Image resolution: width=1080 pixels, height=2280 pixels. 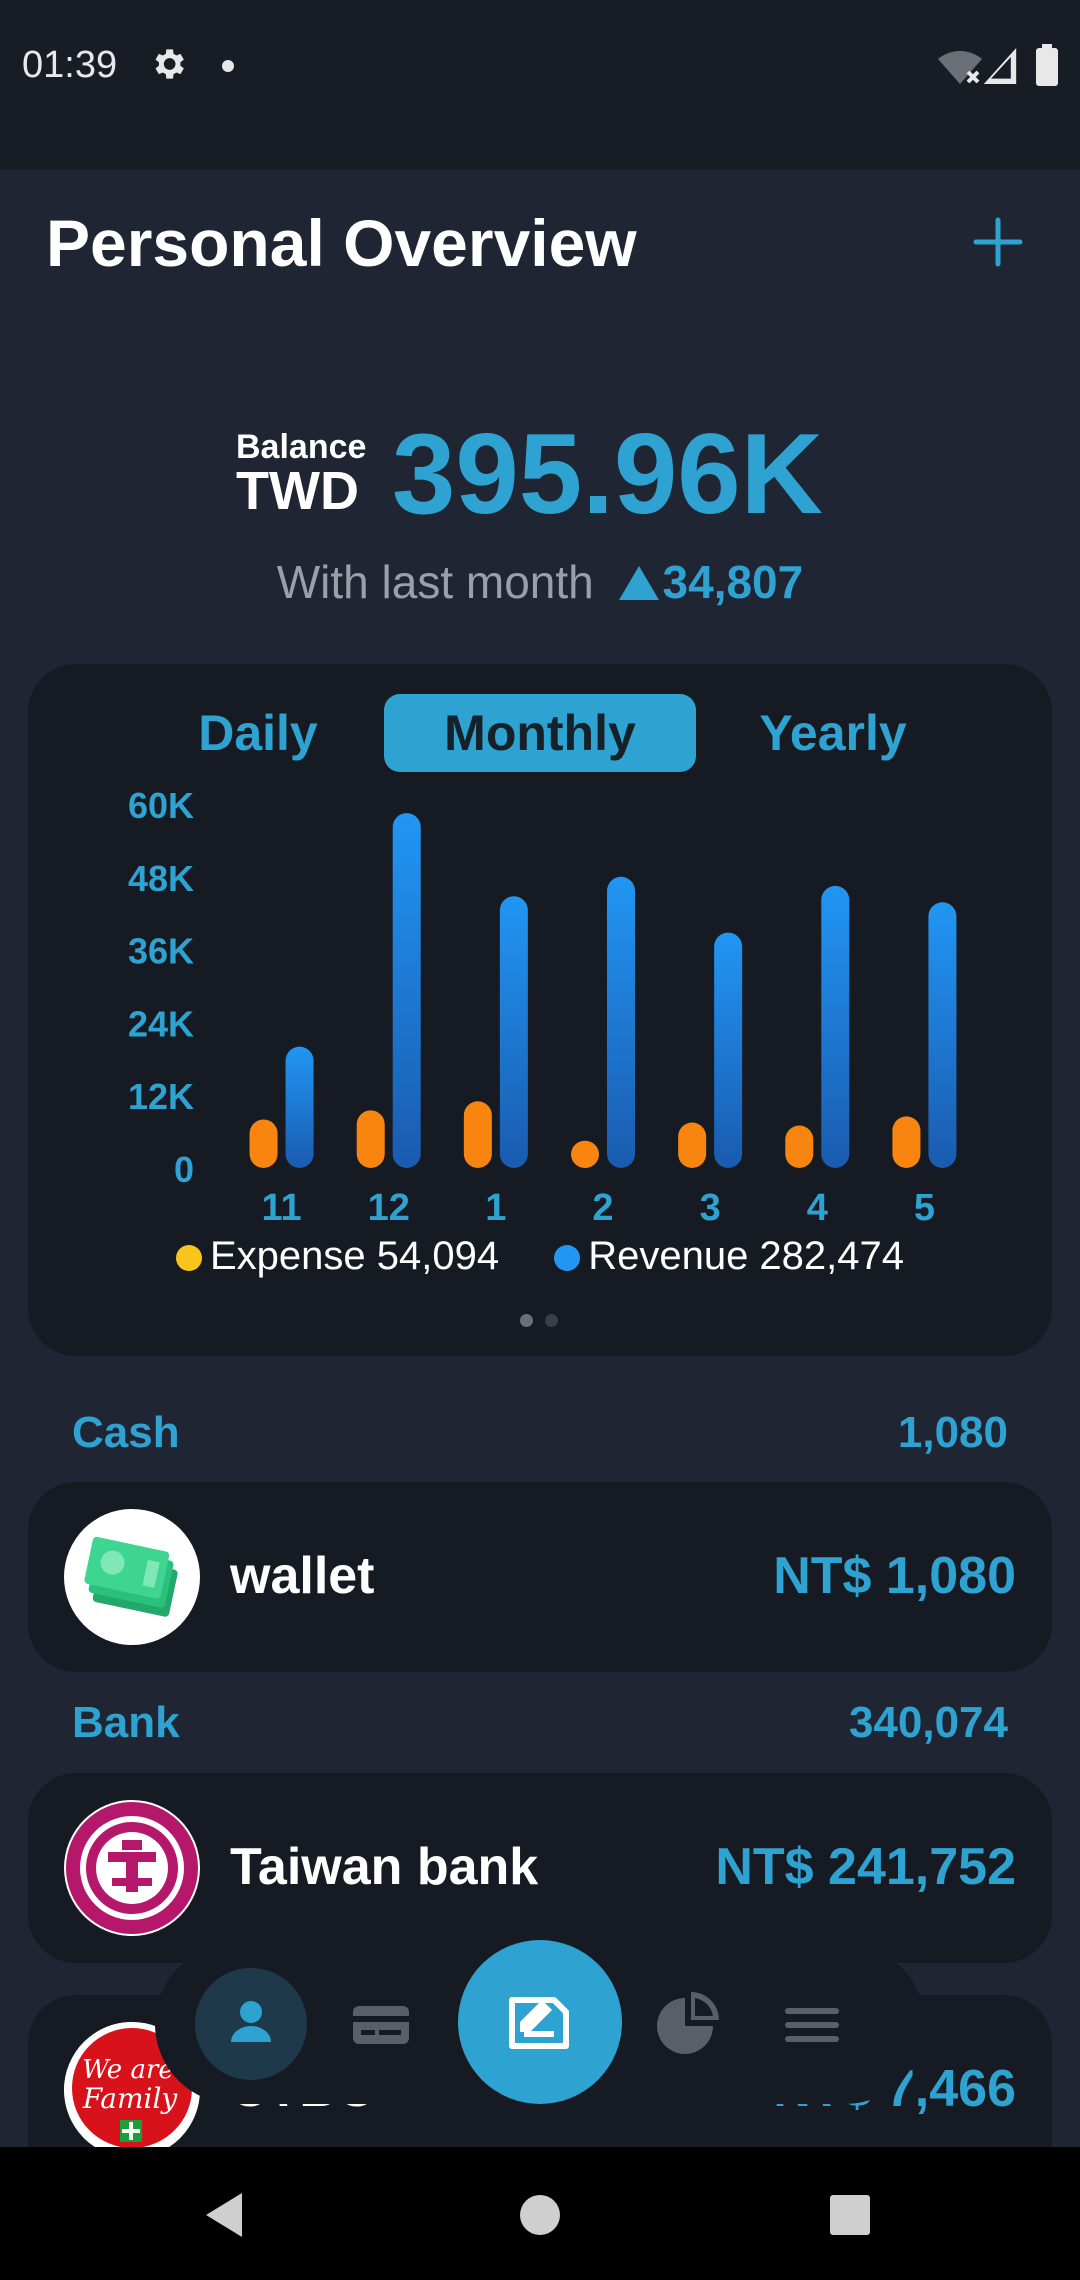 I want to click on nav-pie-chart, so click(x=687, y=2024).